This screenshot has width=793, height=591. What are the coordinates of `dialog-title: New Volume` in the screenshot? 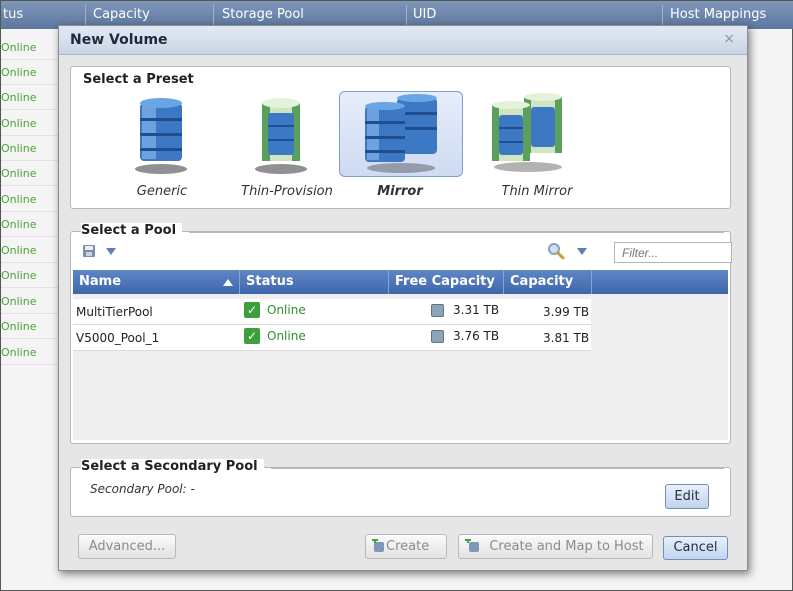 It's located at (119, 40).